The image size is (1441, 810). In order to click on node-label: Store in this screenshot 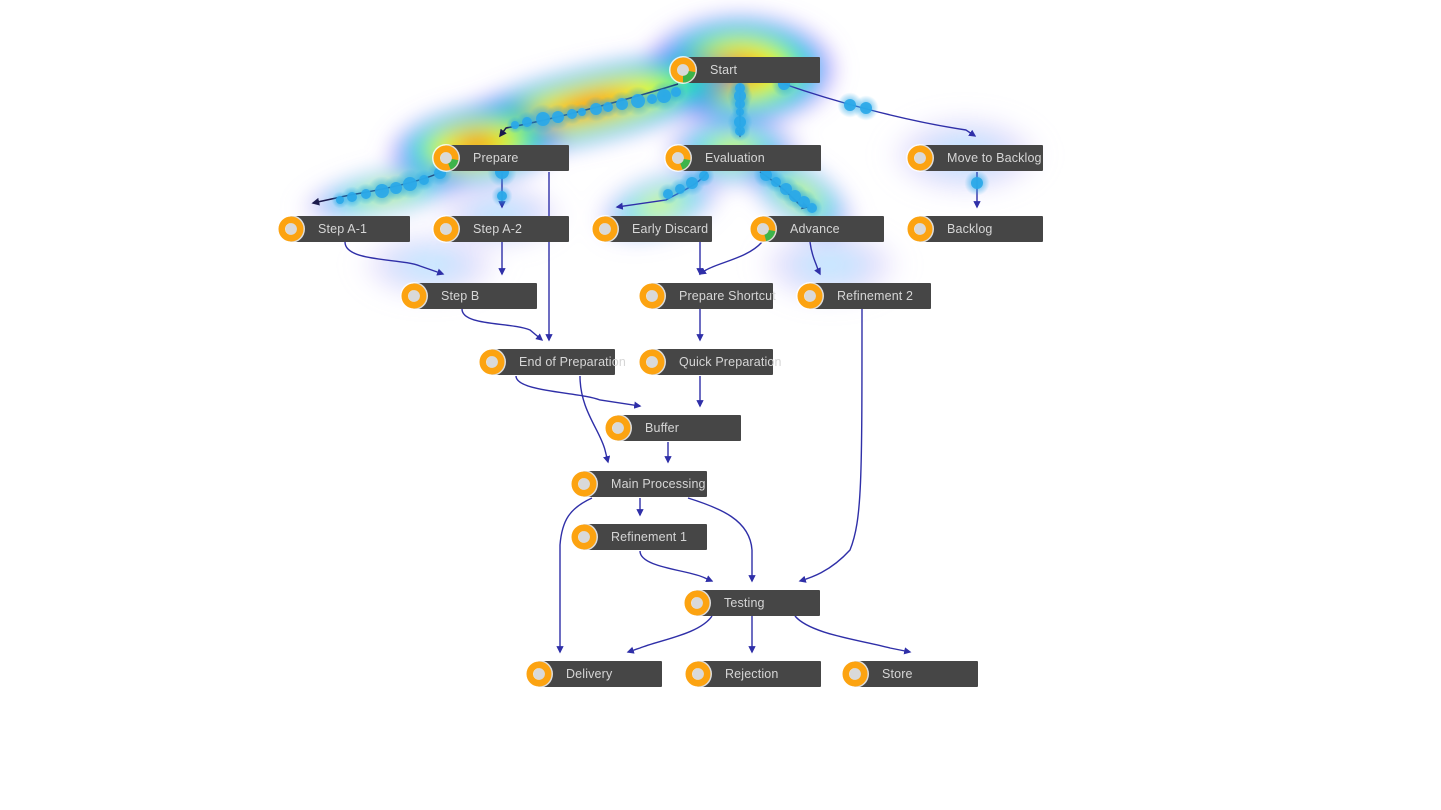, I will do `click(897, 674)`.